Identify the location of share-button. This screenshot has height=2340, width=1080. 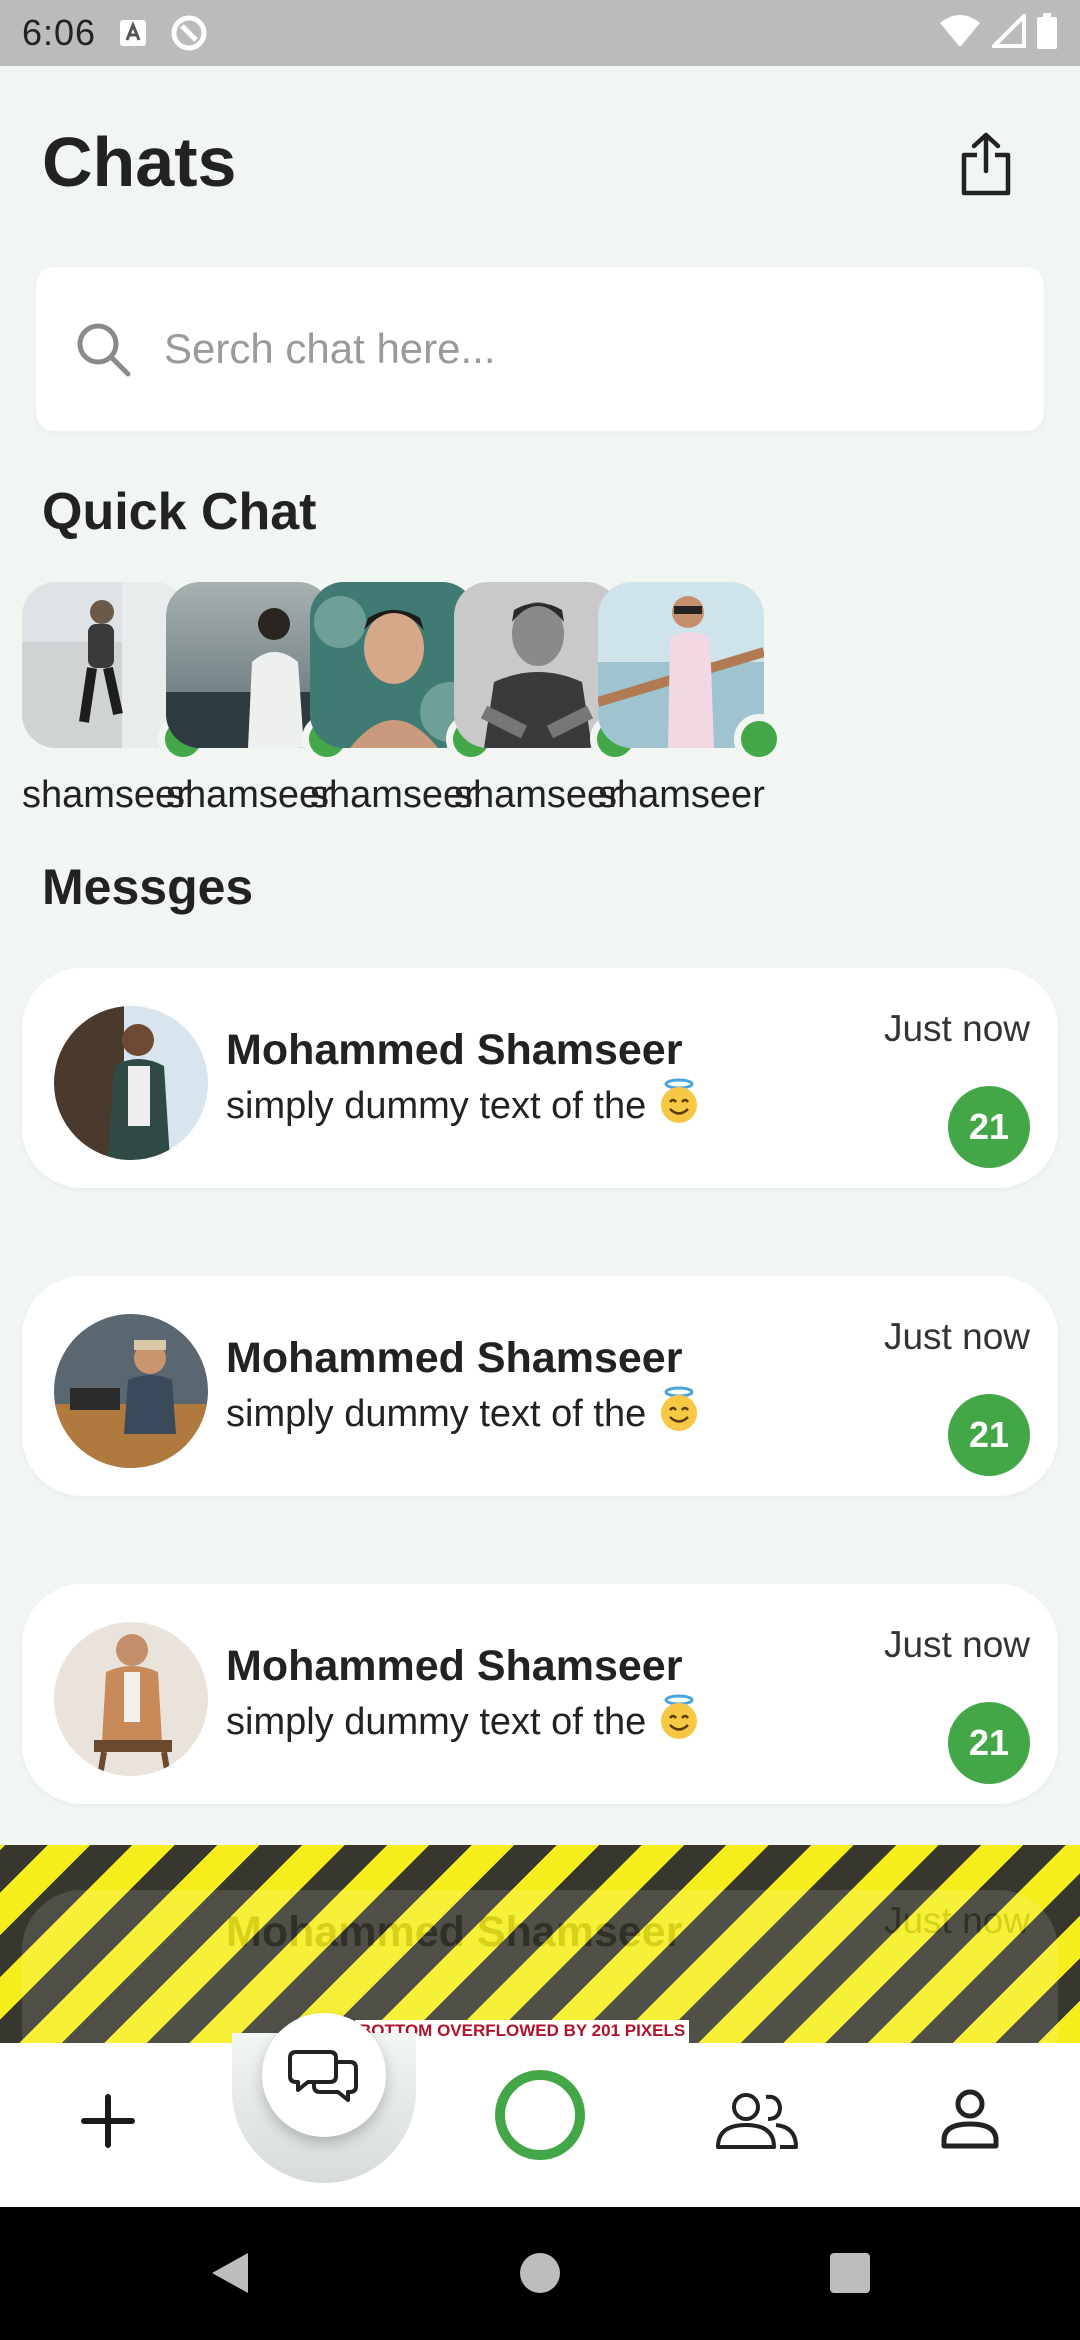
(986, 164).